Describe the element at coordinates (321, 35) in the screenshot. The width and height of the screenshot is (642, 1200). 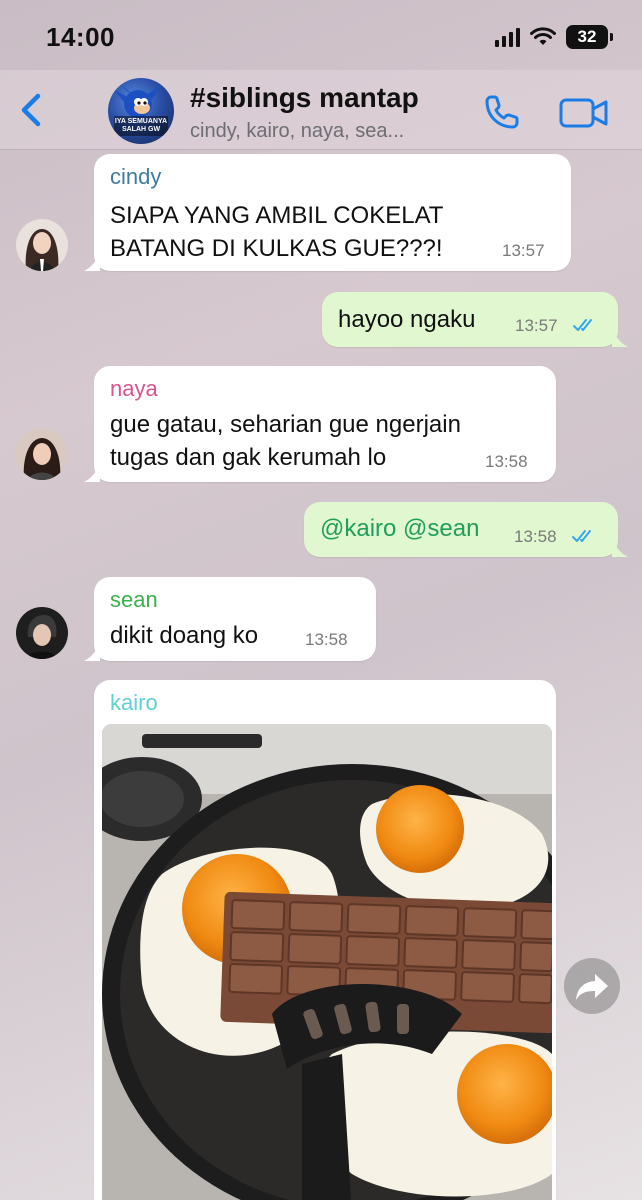
I see `status-bar: 14:00 32` at that location.